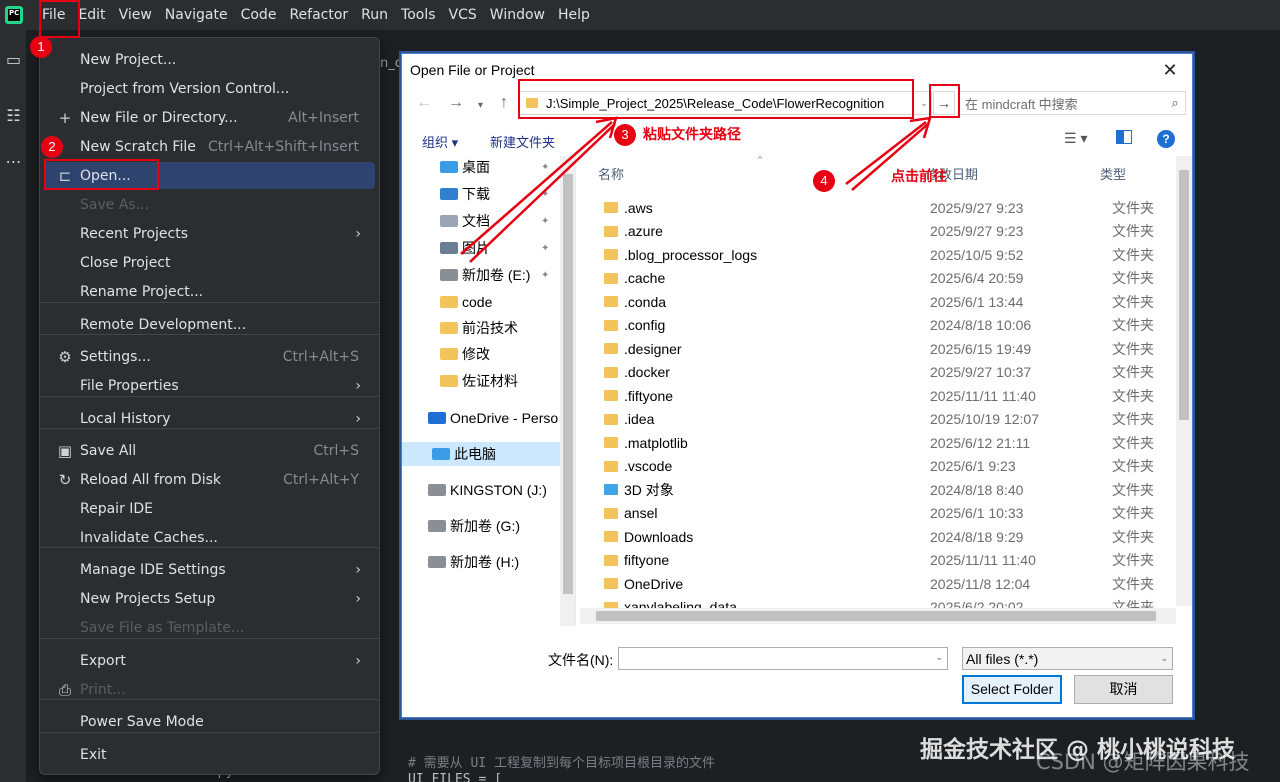 The width and height of the screenshot is (1280, 782). I want to click on arrow-to-go-button, so click(888, 153).